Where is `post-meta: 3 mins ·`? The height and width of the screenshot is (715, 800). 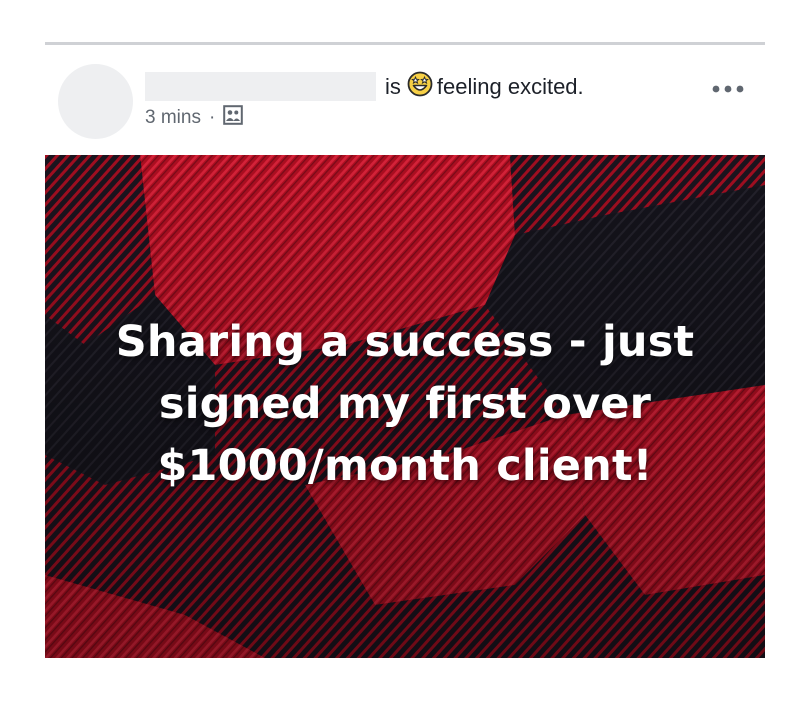
post-meta: 3 mins · is located at coordinates (194, 118).